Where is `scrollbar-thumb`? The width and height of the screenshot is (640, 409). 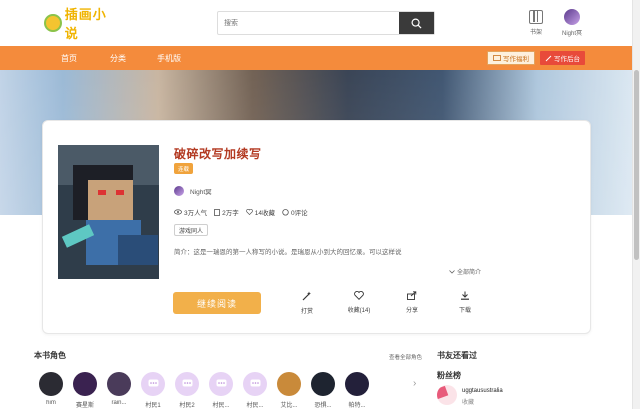
scrollbar-thumb is located at coordinates (636, 165).